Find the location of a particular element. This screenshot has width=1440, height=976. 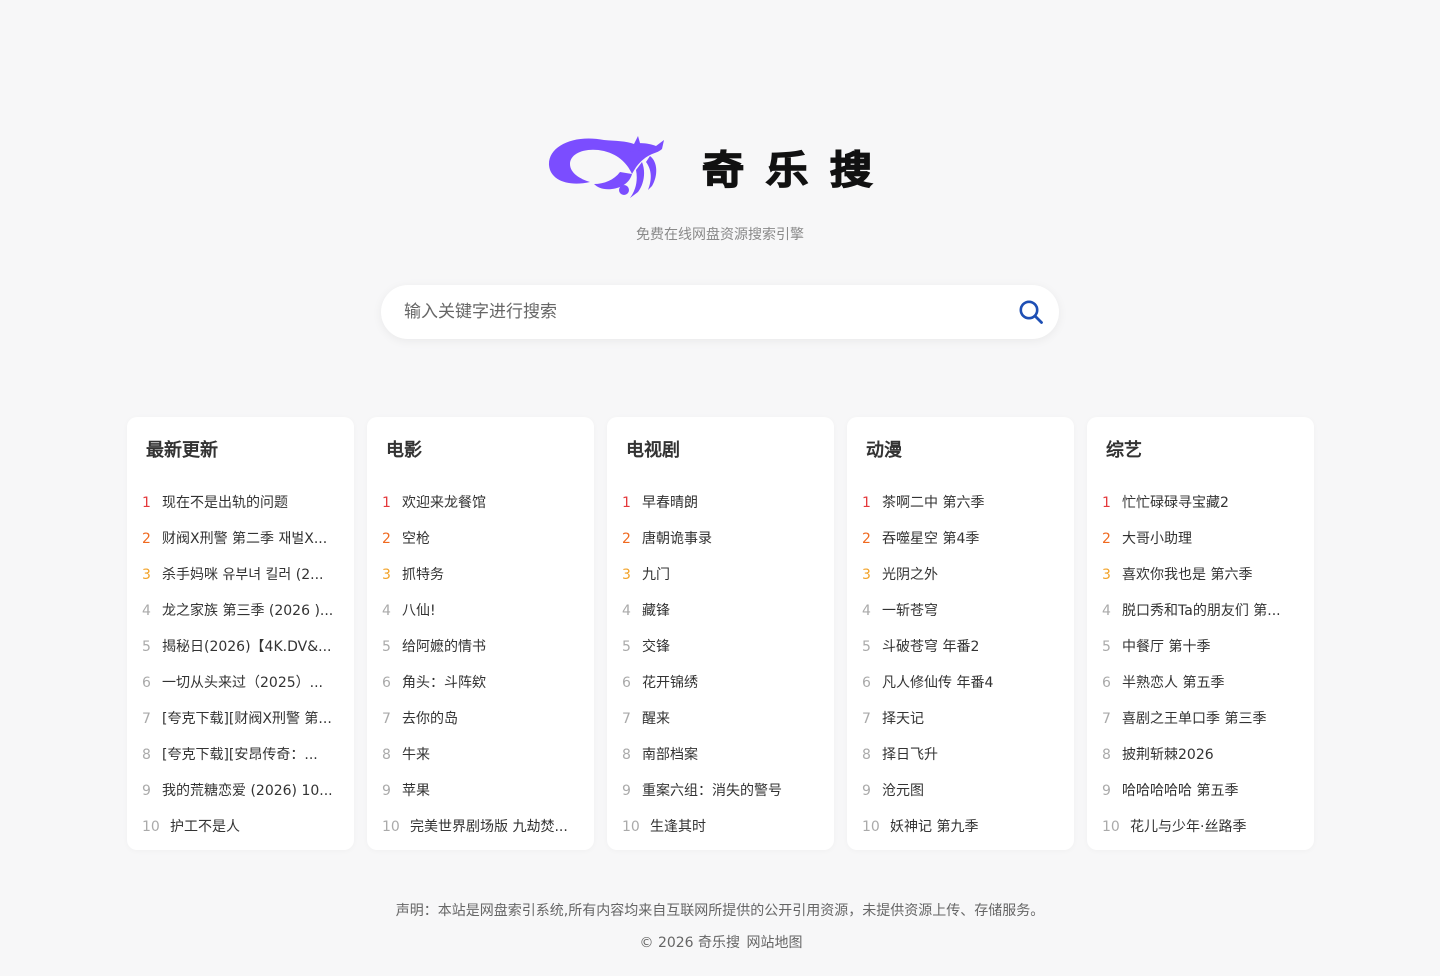

list-item: 4 一斩苍穹 is located at coordinates (960, 611).